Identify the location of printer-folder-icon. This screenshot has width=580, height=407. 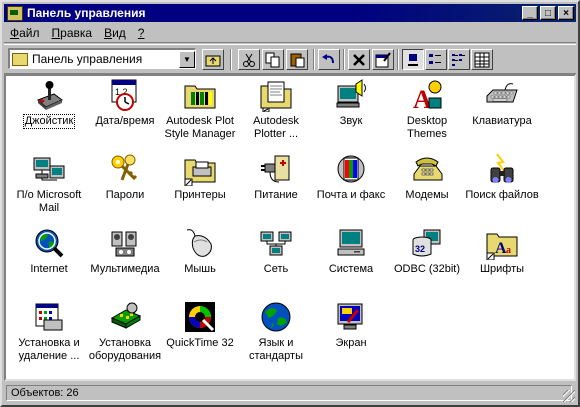
(200, 169).